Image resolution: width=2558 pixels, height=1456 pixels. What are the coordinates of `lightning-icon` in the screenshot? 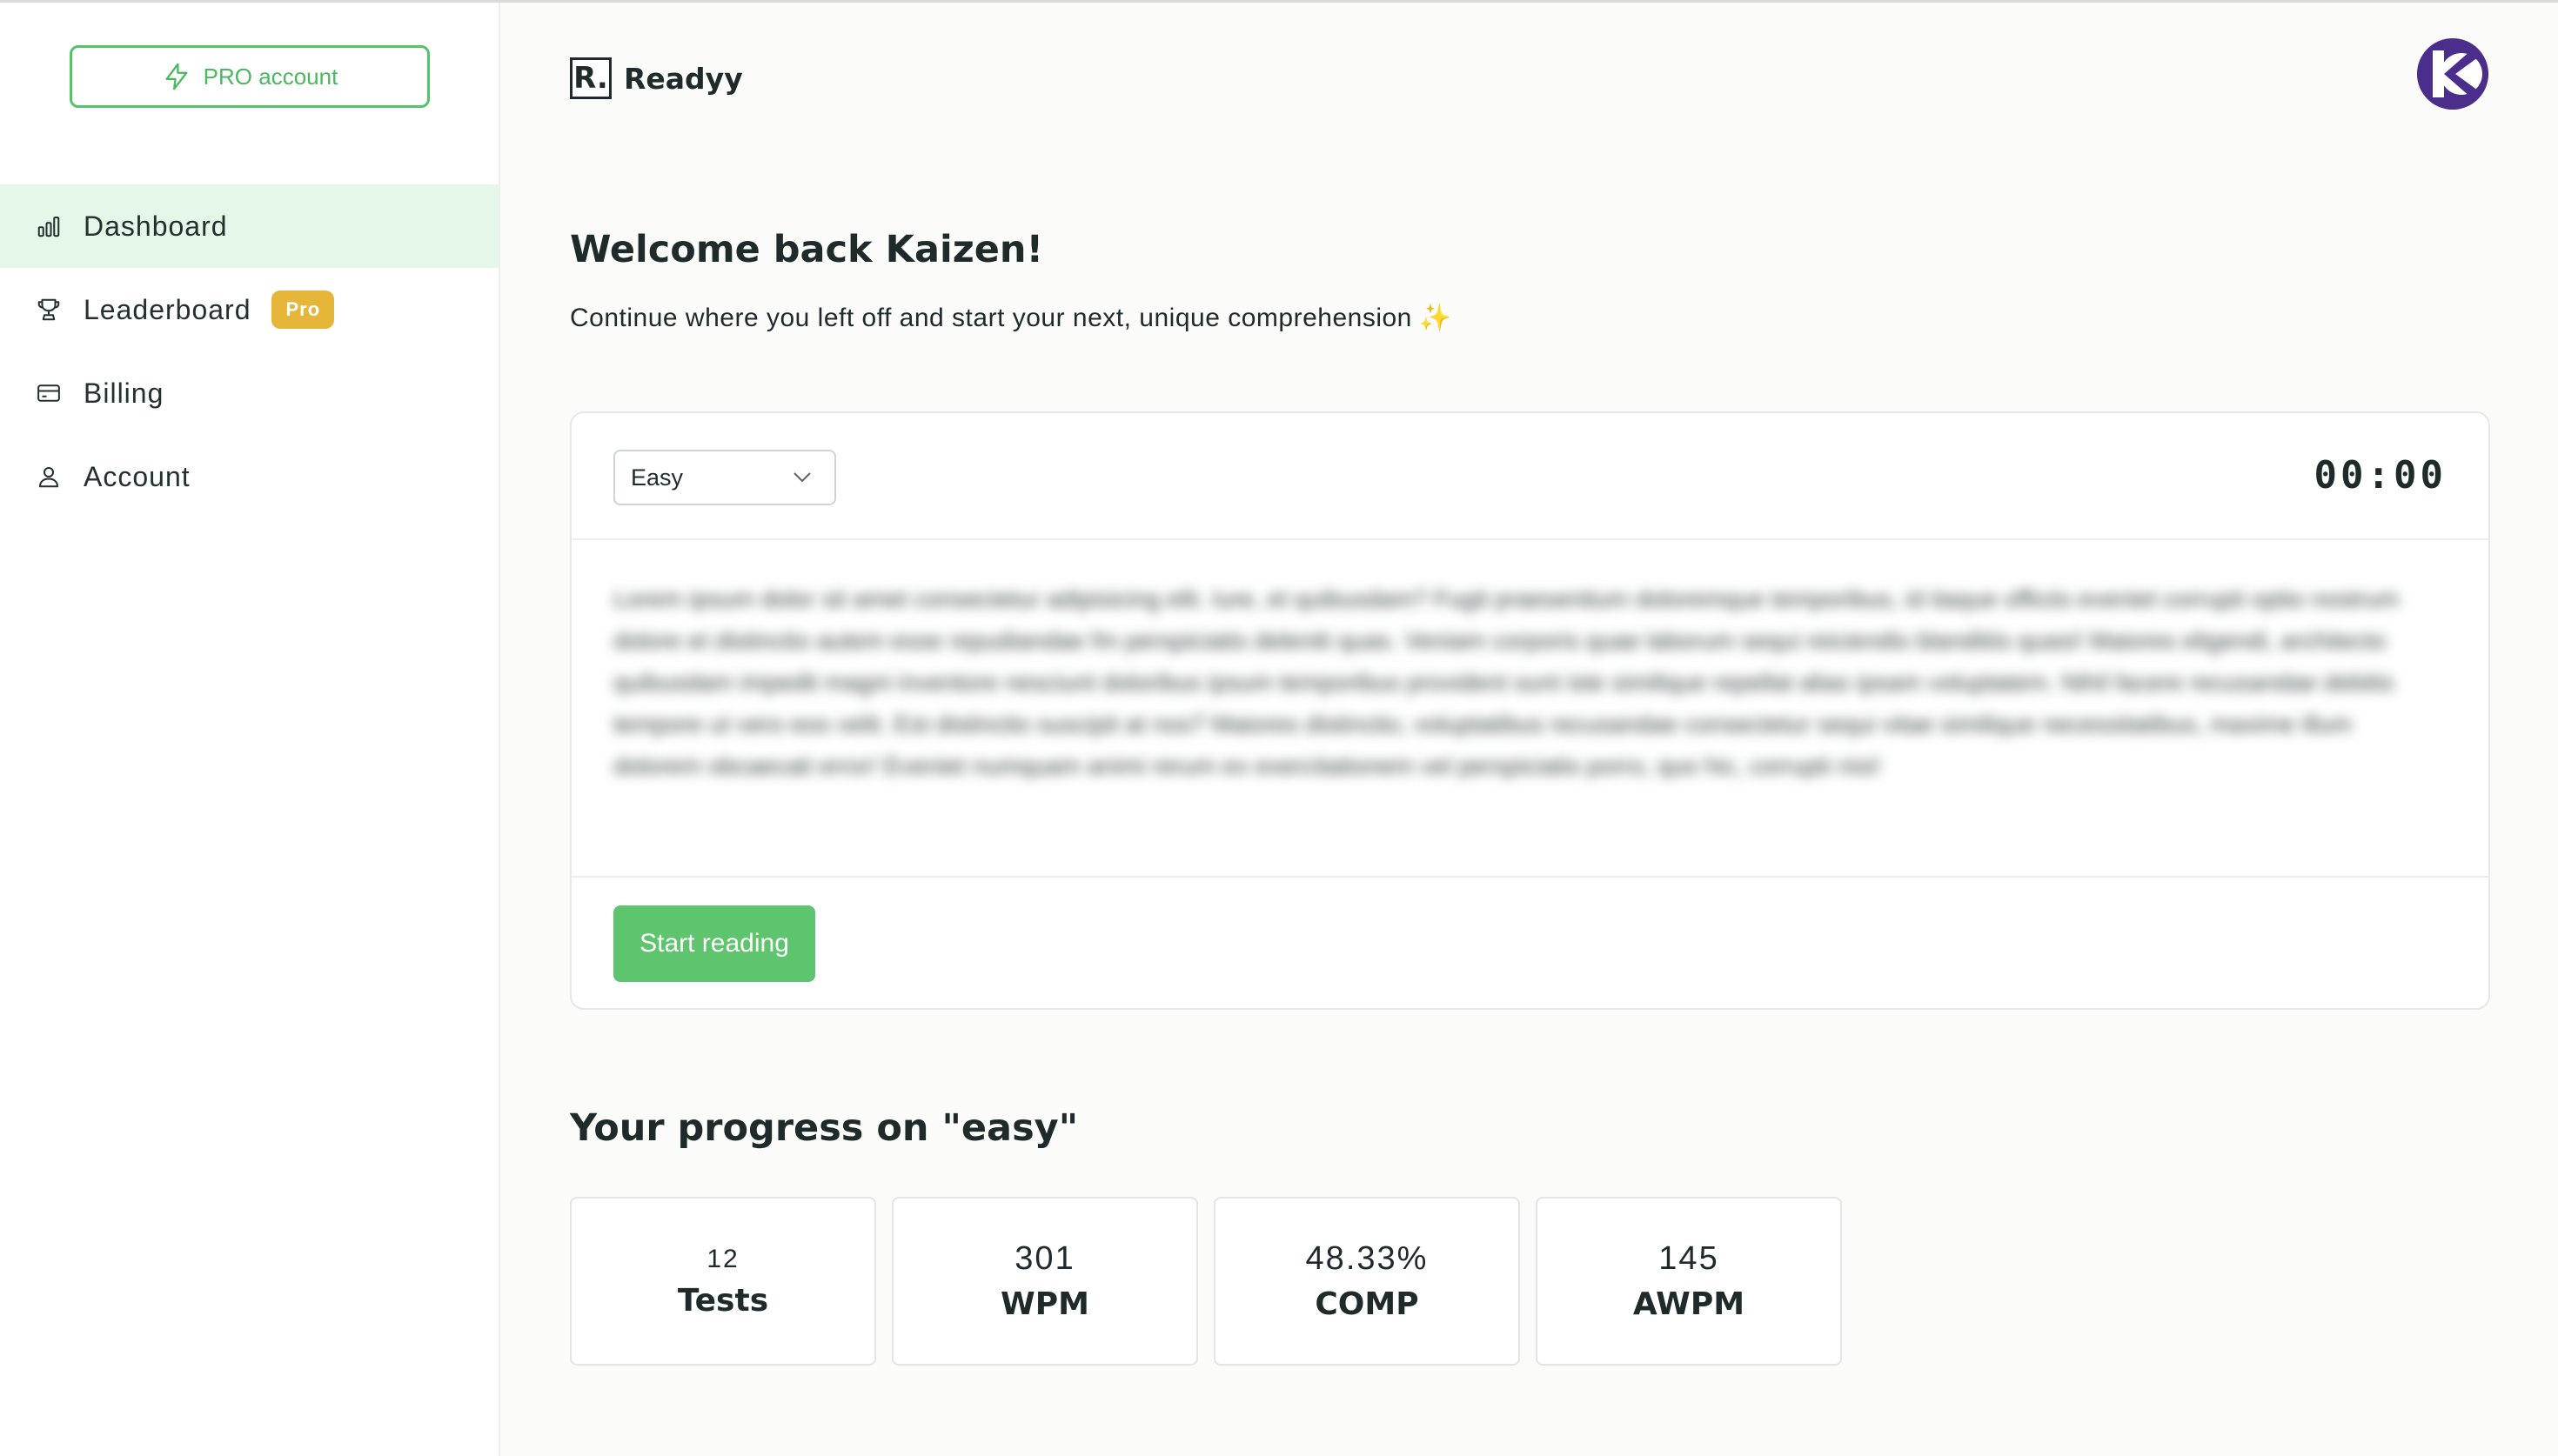 It's located at (176, 76).